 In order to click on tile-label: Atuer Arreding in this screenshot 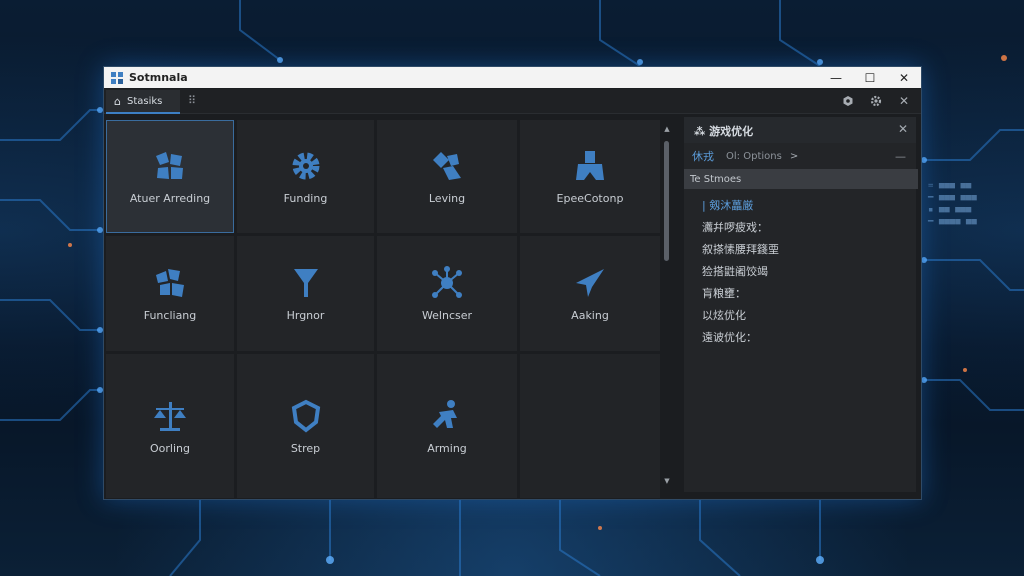, I will do `click(170, 198)`.